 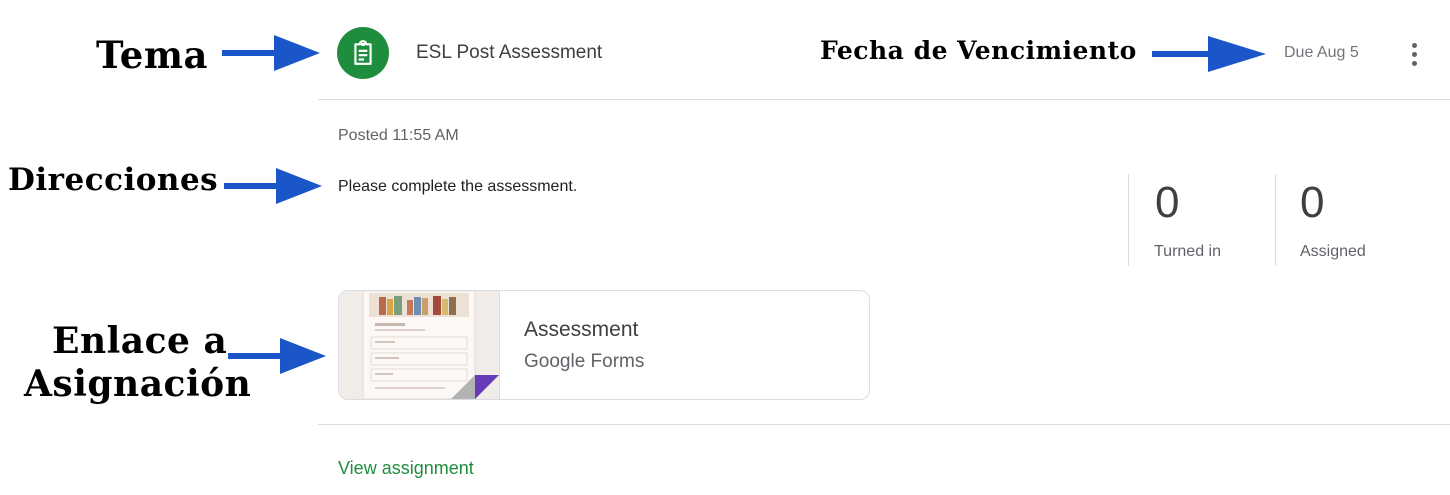 What do you see at coordinates (406, 468) in the screenshot?
I see `view-assignment-link: View assignment` at bounding box center [406, 468].